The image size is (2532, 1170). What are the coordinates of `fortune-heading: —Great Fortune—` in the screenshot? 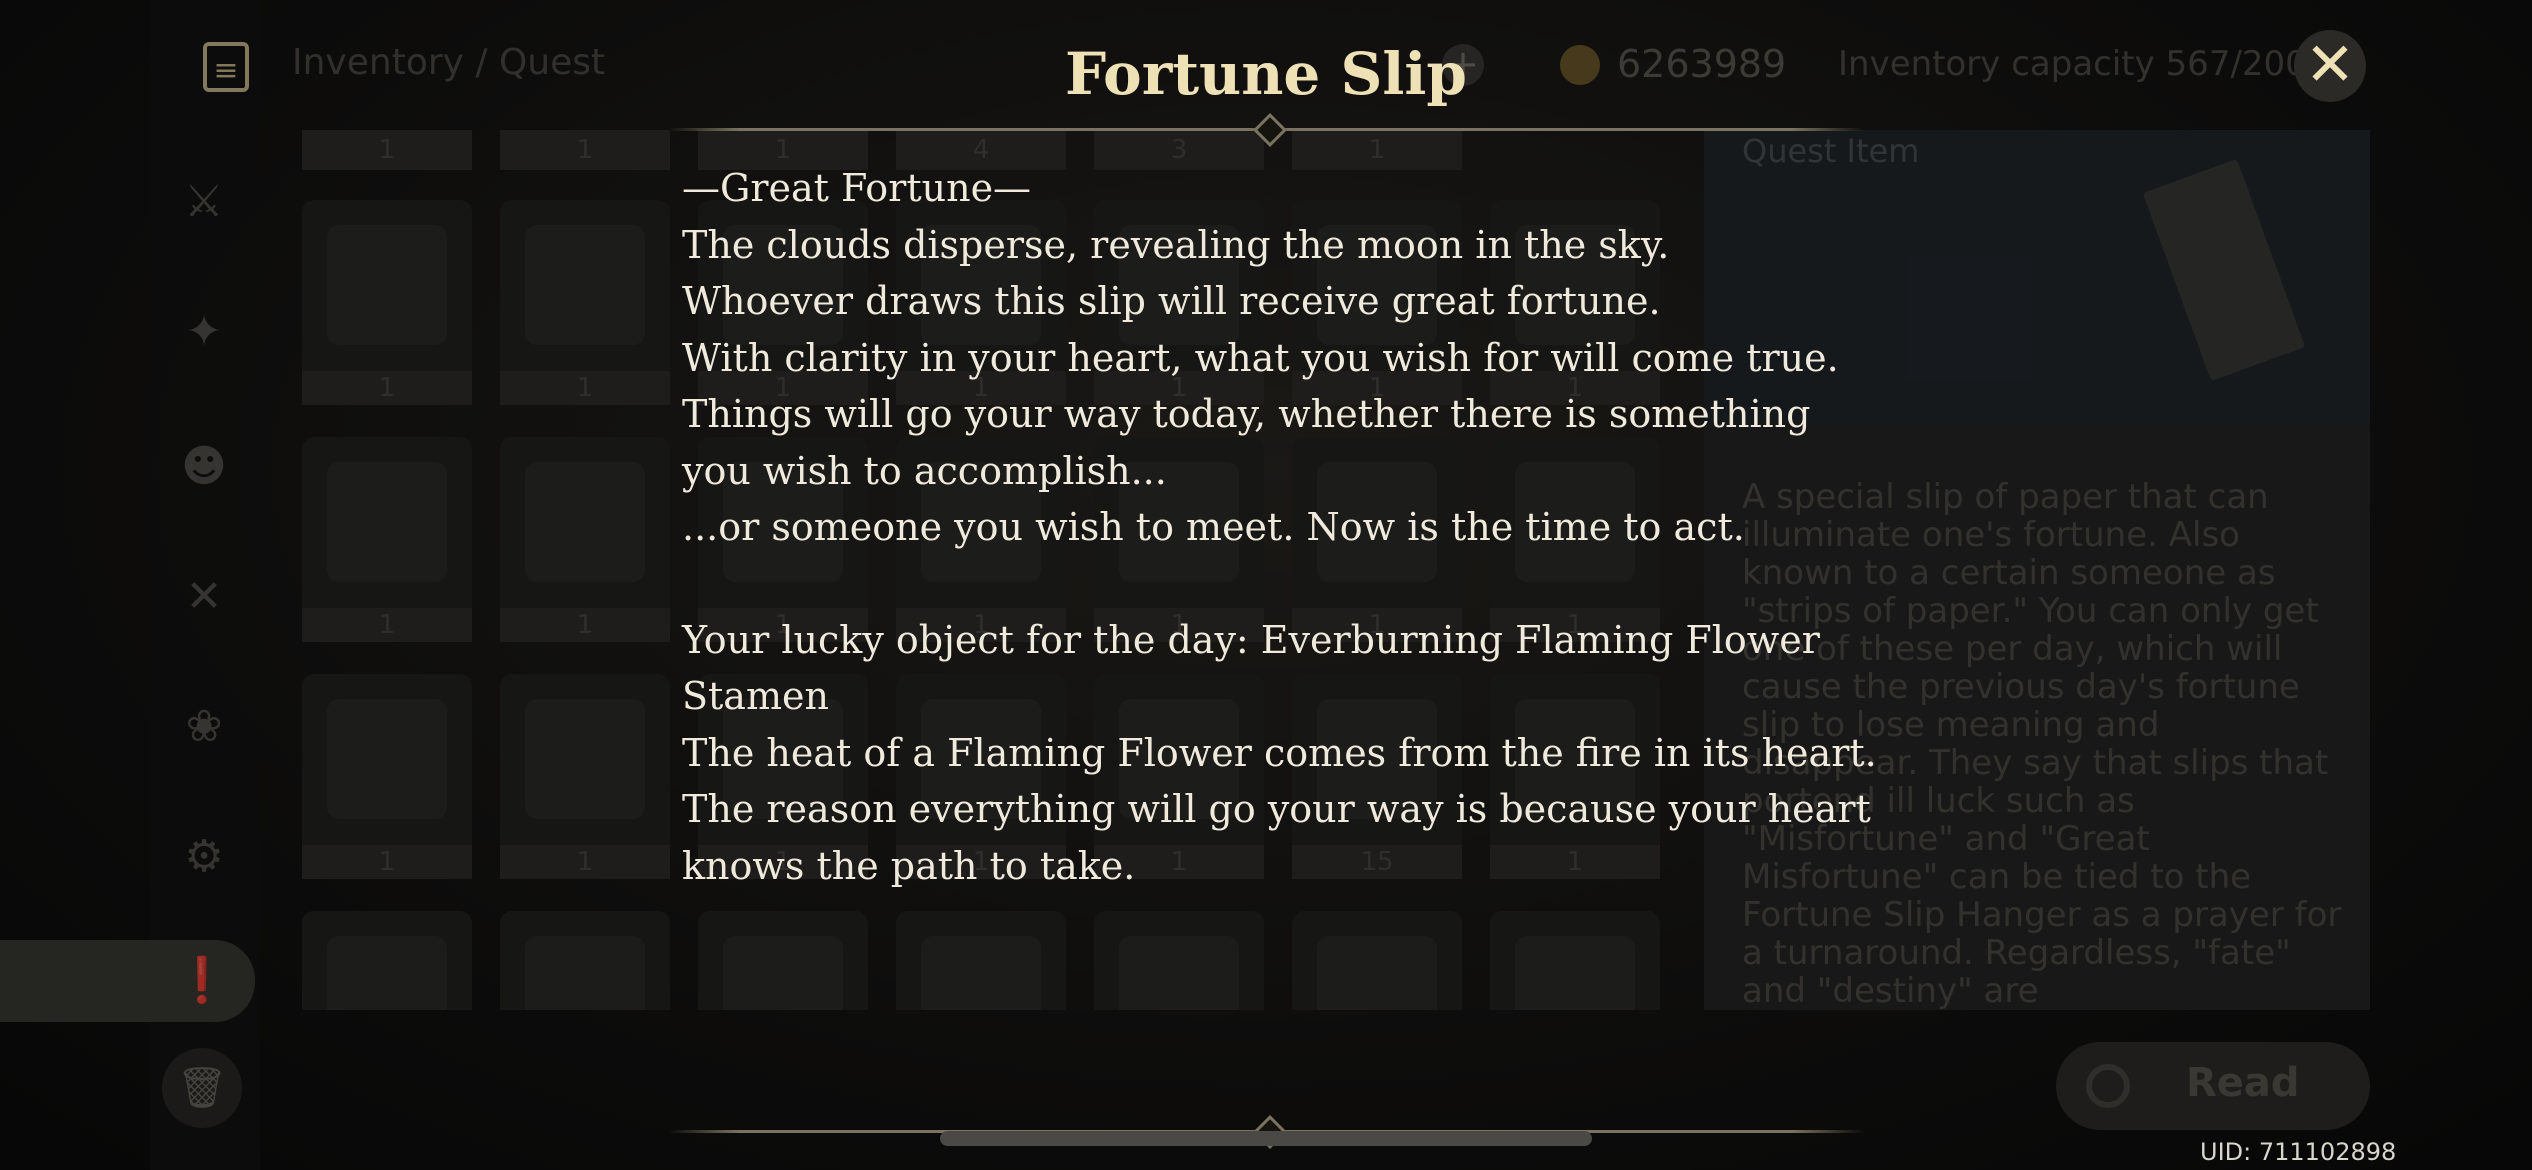 It's located at (857, 188).